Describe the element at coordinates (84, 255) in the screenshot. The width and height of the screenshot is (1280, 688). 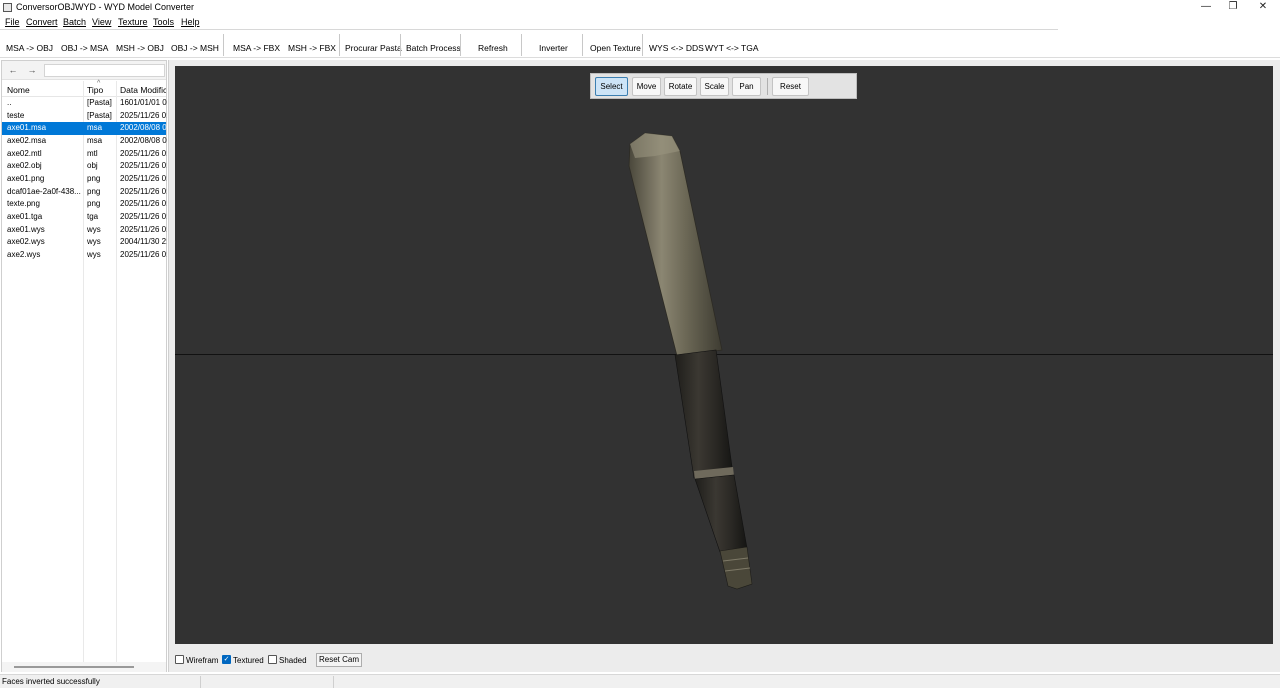
I see `file-row: axe2.wys wys 2025/11/26 0:` at that location.